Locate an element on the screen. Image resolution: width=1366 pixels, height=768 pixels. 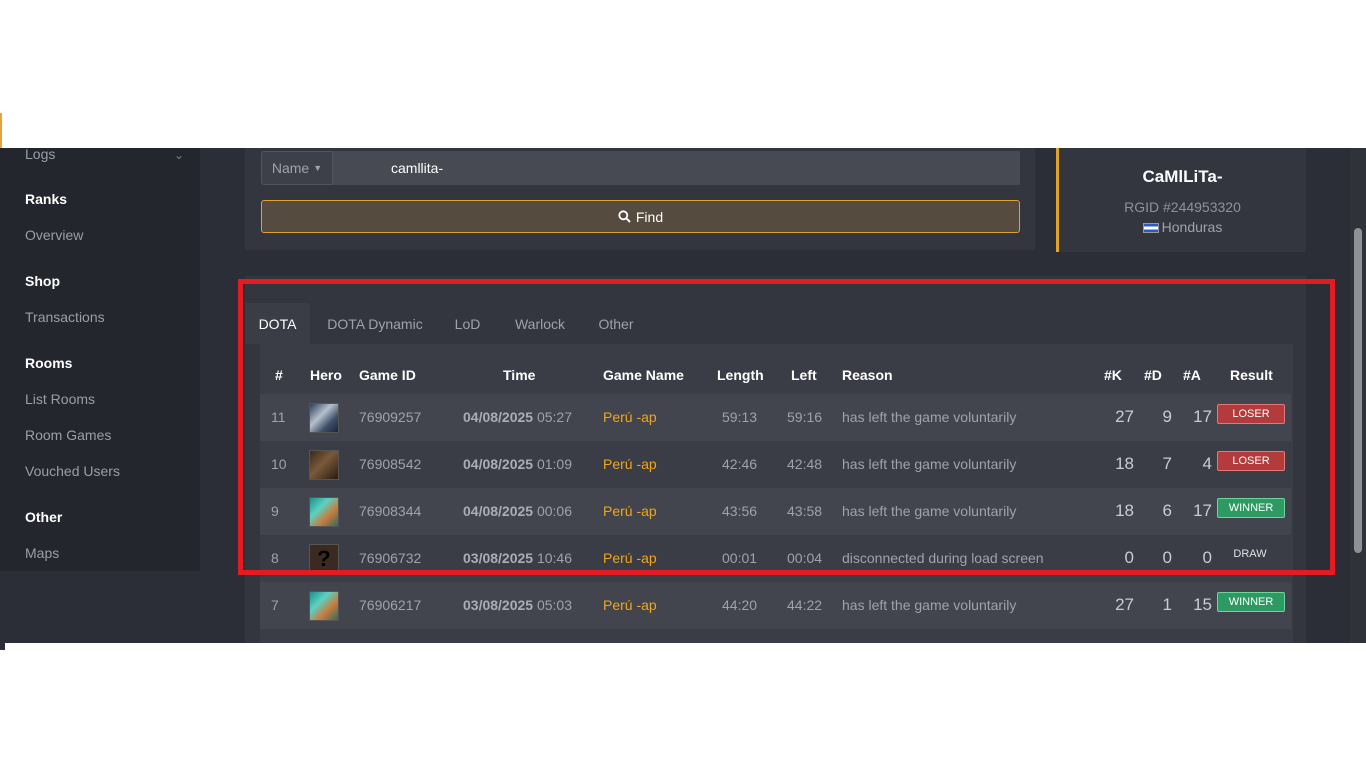
caret-down-icon: ▼ is located at coordinates (318, 168).